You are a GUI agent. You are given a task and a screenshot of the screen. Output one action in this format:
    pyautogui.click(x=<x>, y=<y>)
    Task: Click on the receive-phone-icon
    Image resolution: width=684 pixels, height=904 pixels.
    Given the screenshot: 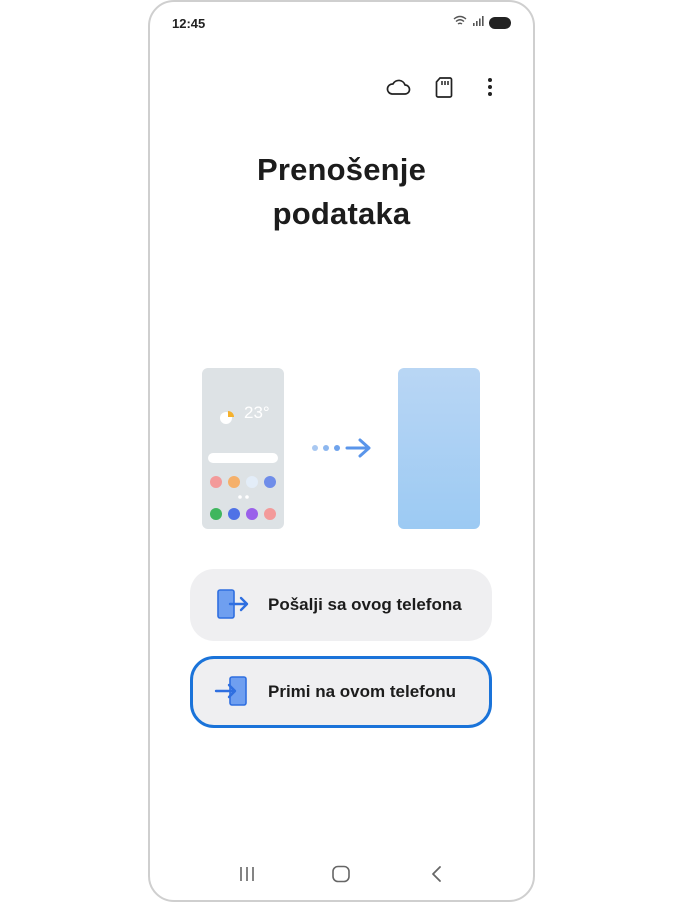 What is the action you would take?
    pyautogui.click(x=232, y=692)
    